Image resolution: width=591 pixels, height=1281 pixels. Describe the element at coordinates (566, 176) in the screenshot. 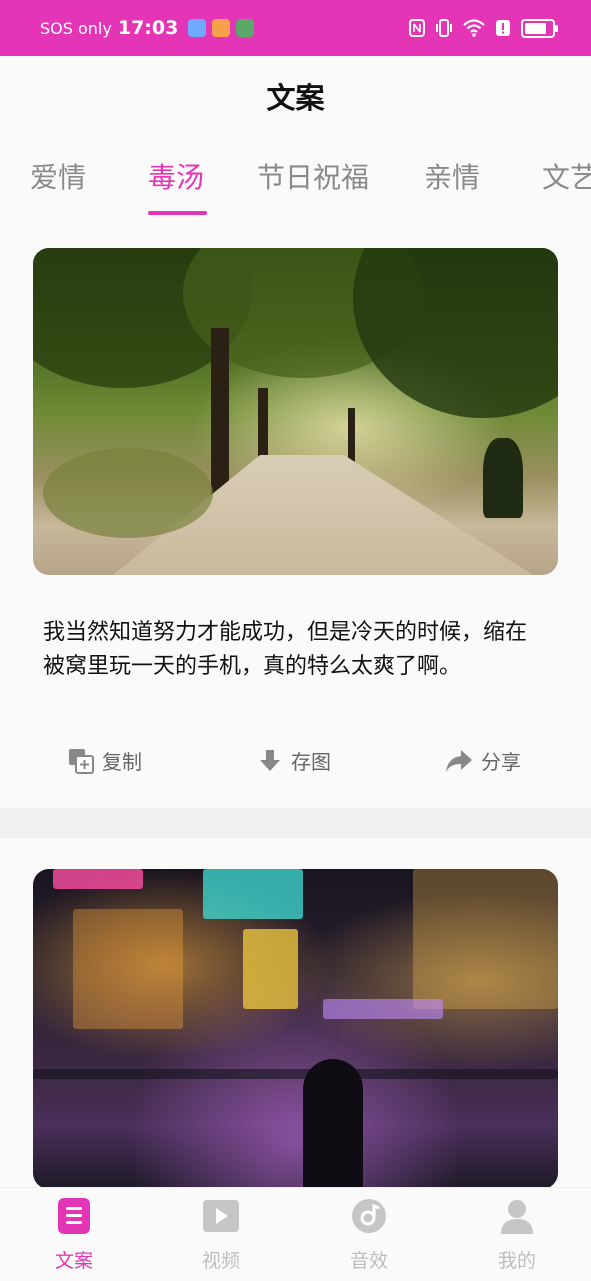

I see `tab-literary: 文艺` at that location.